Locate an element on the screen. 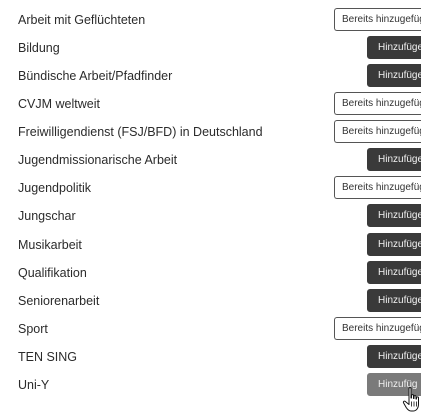 The height and width of the screenshot is (416, 421). category-label: Seniorenarbeit is located at coordinates (59, 301).